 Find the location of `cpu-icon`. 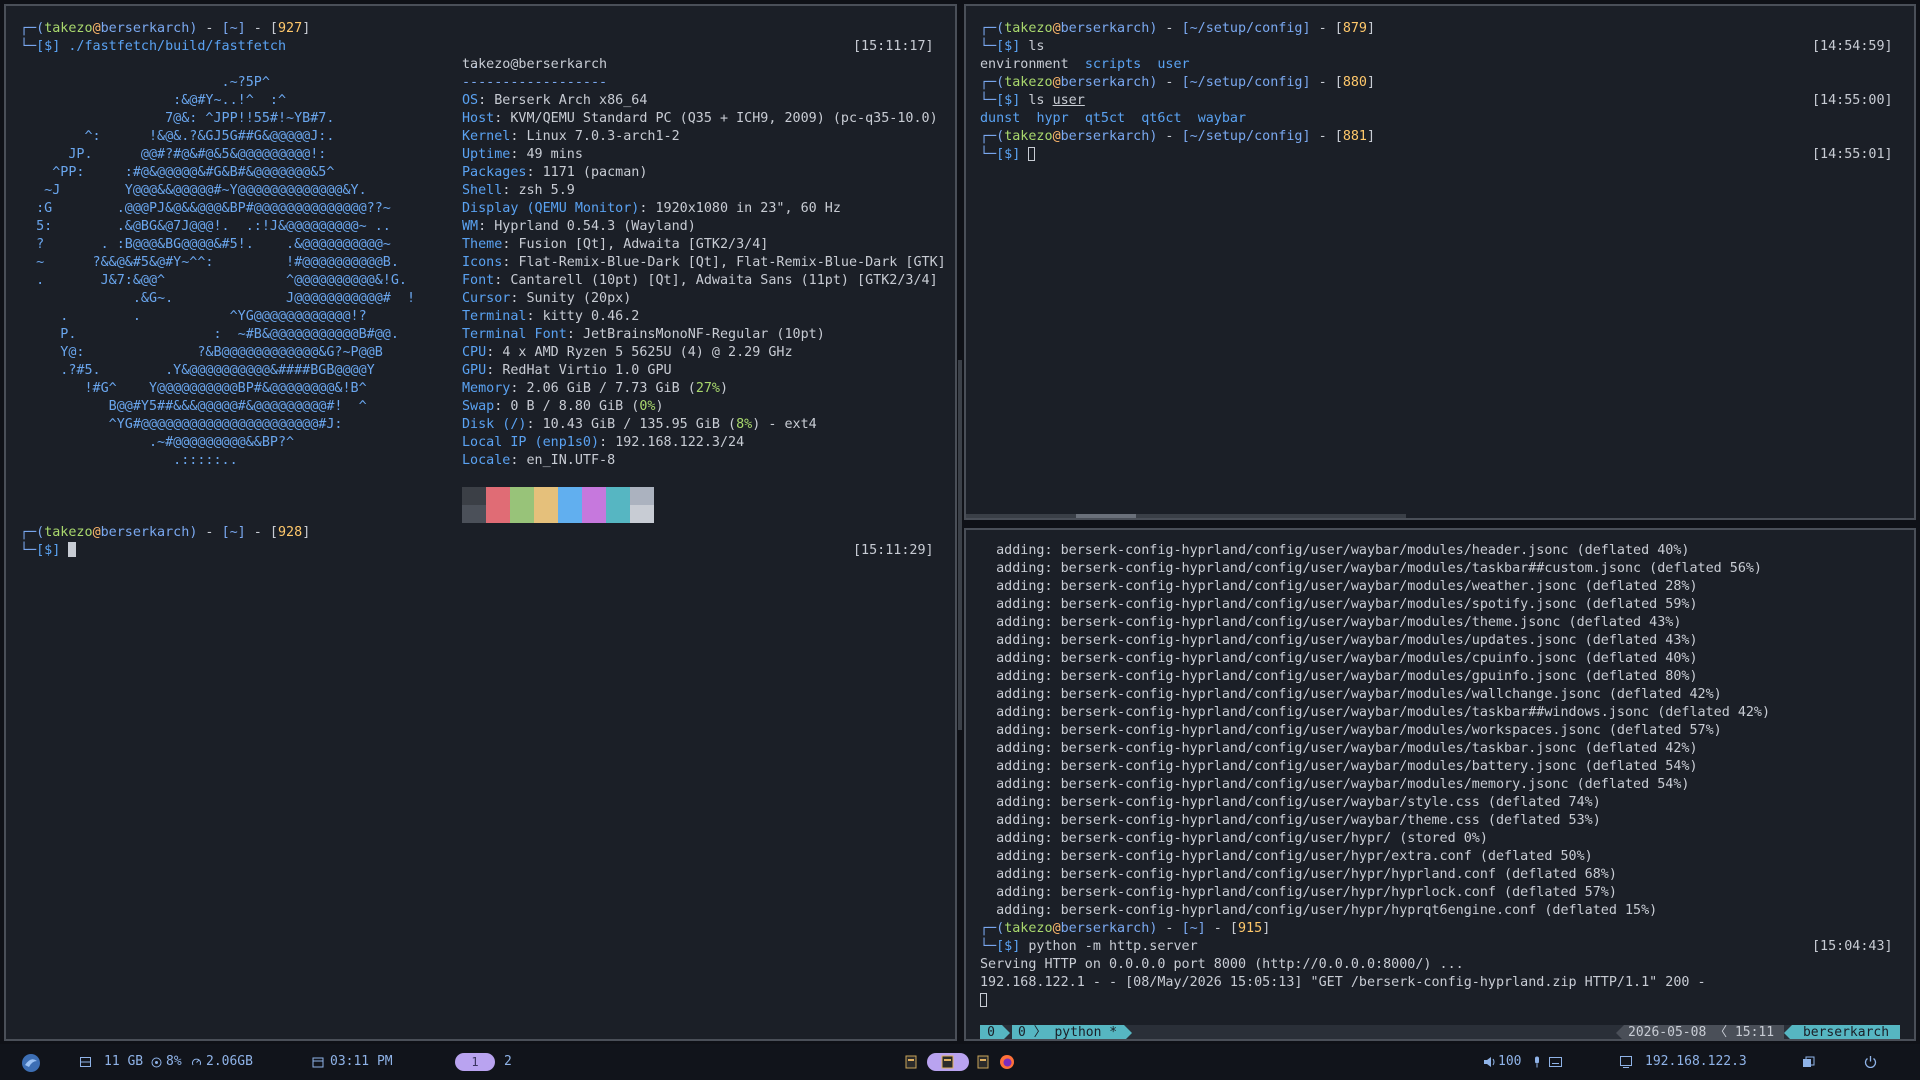

cpu-icon is located at coordinates (156, 1062).